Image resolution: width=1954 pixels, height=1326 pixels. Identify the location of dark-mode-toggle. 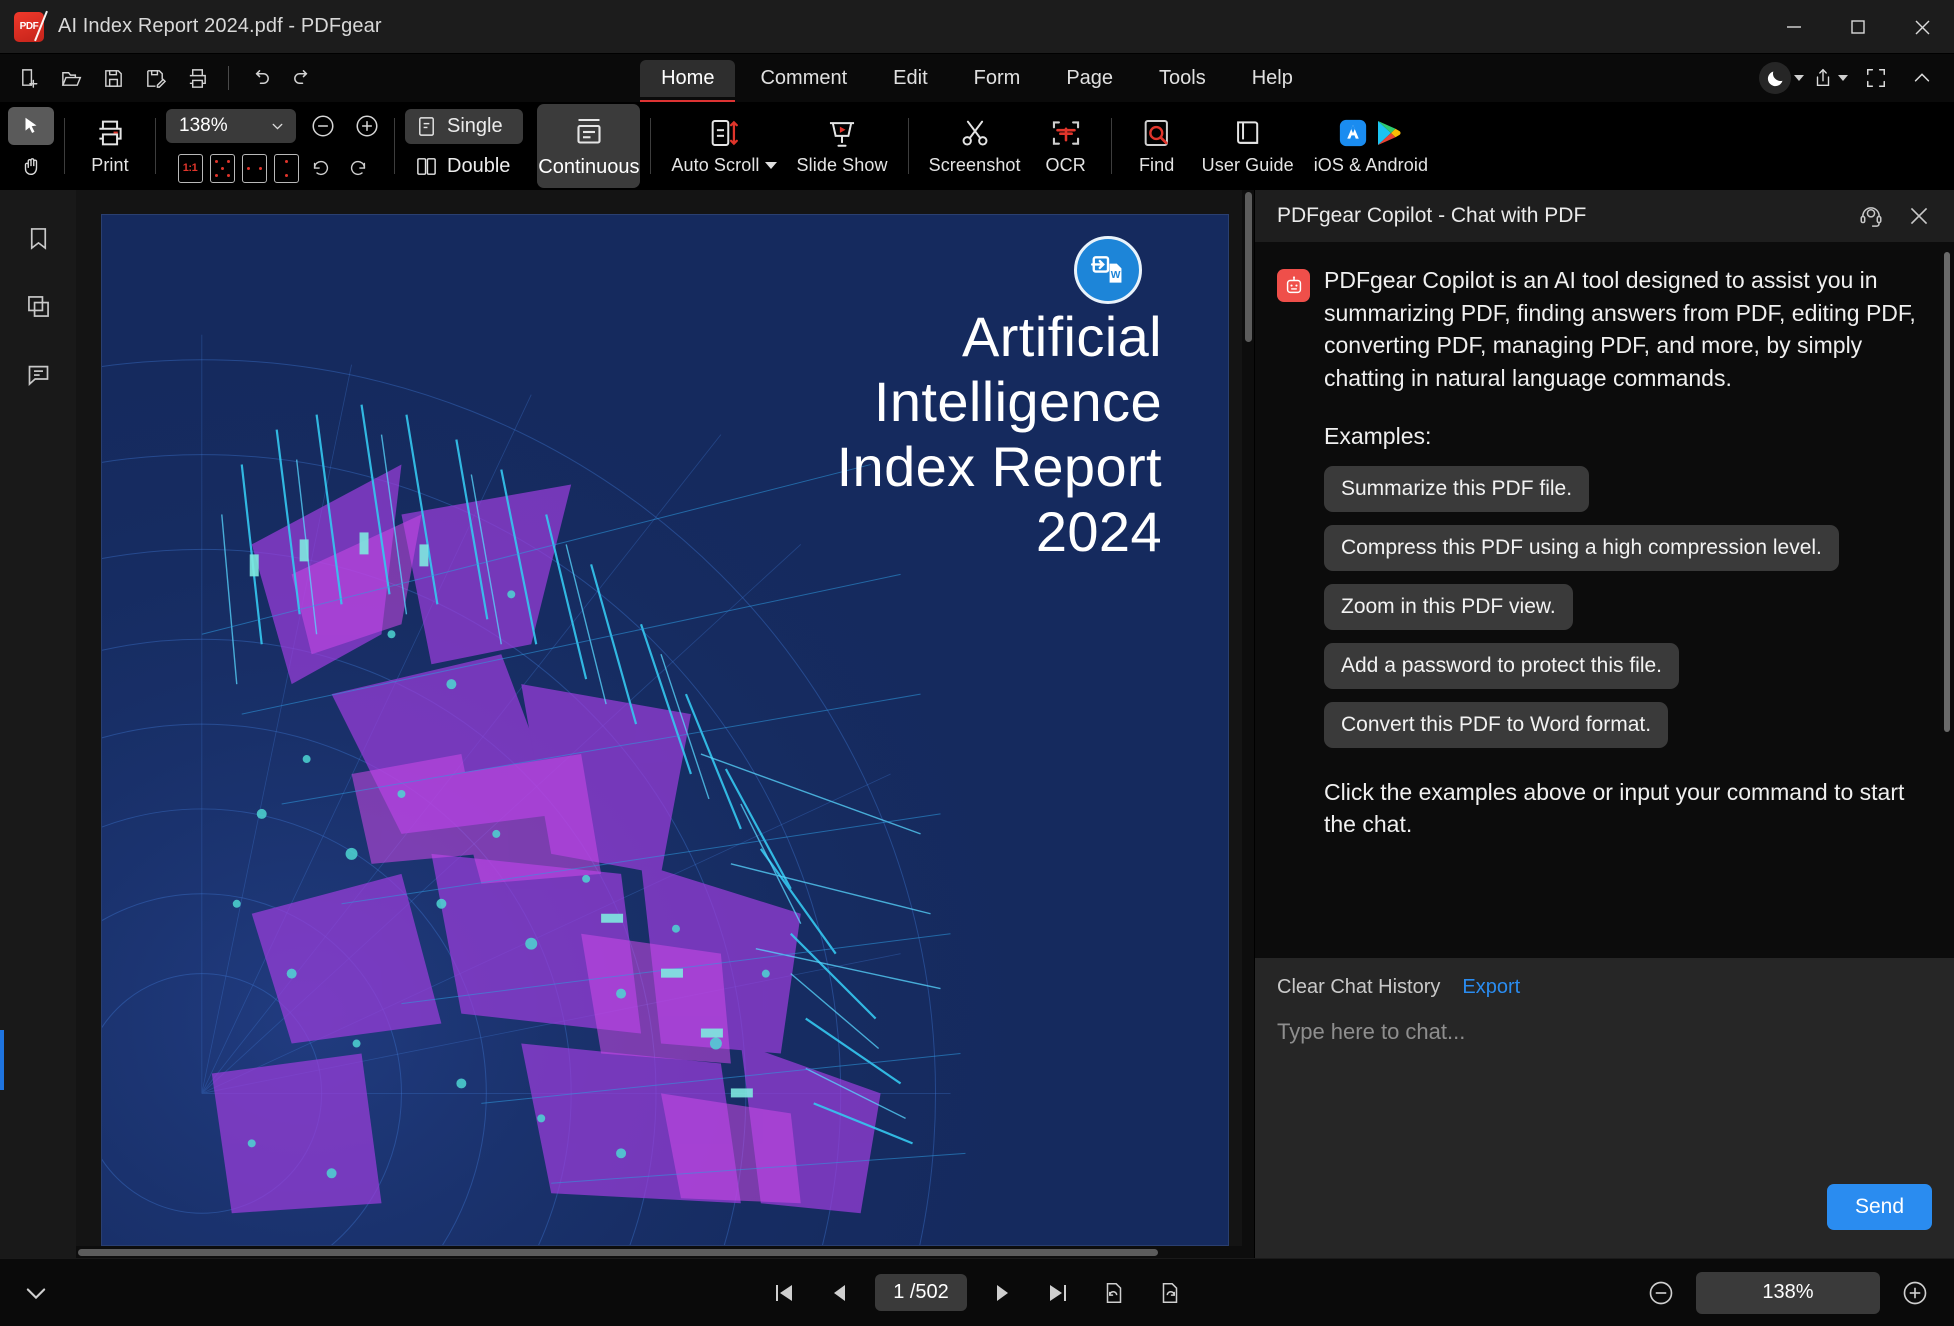
(1781, 78).